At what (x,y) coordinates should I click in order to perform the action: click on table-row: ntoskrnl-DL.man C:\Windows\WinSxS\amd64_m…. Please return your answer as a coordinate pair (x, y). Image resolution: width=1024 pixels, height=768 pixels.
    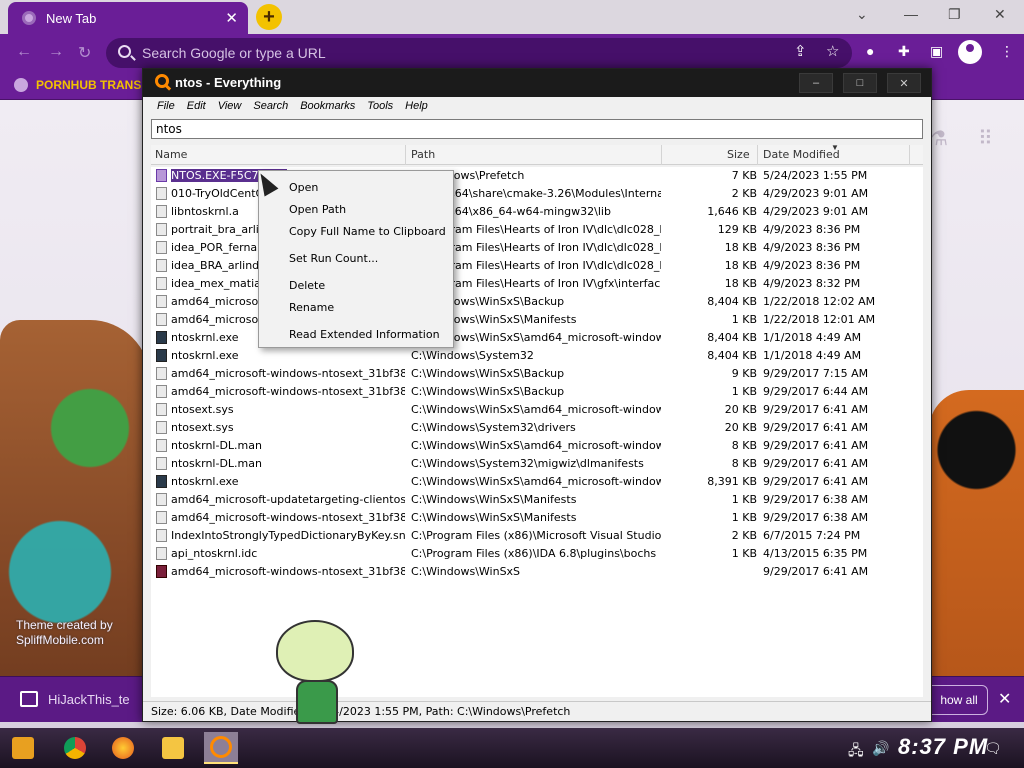
    Looking at the image, I should click on (537, 446).